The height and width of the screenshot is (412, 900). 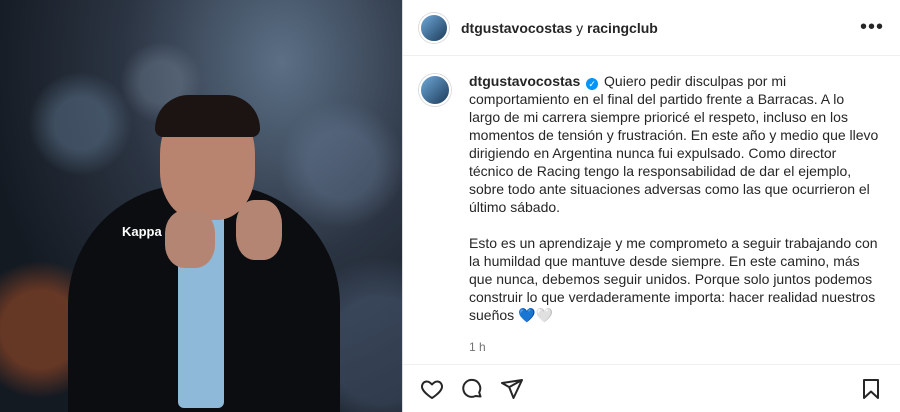 What do you see at coordinates (512, 389) in the screenshot?
I see `send-icon` at bounding box center [512, 389].